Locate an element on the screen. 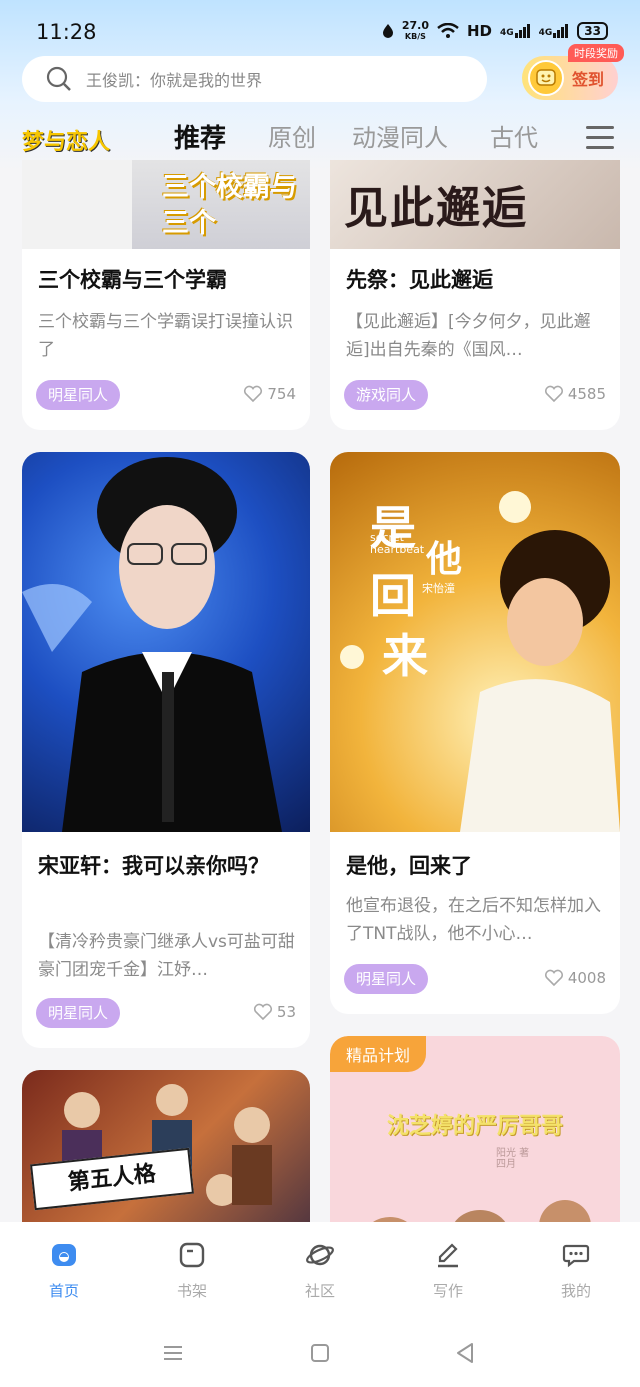 This screenshot has width=640, height=1387. tab-ancient: 古代 is located at coordinates (514, 135).